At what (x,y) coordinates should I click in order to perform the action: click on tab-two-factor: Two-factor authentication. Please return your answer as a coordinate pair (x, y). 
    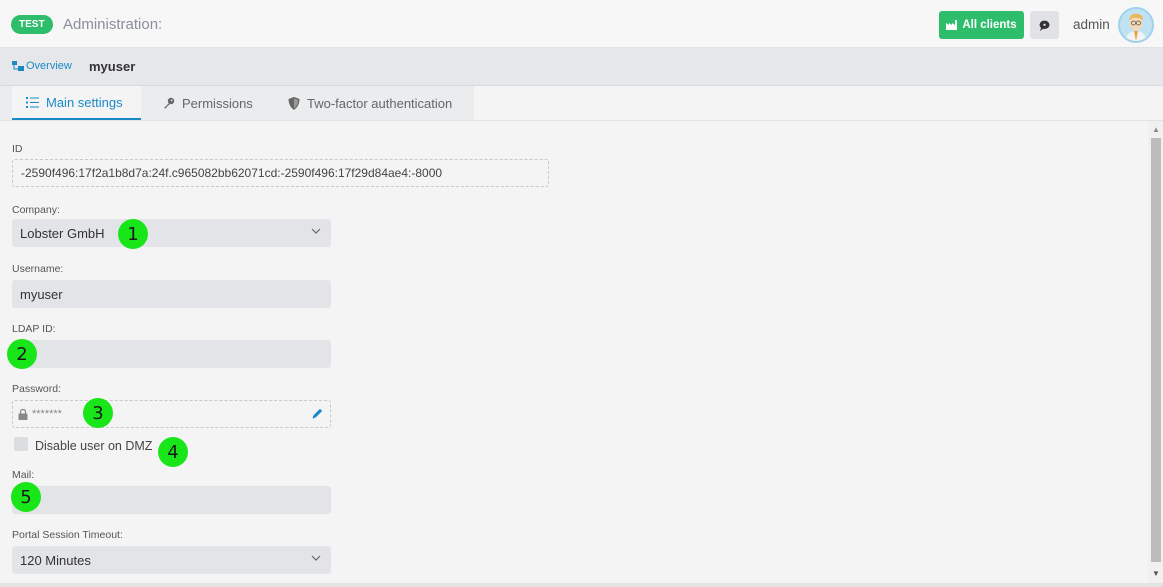
    Looking at the image, I should click on (370, 103).